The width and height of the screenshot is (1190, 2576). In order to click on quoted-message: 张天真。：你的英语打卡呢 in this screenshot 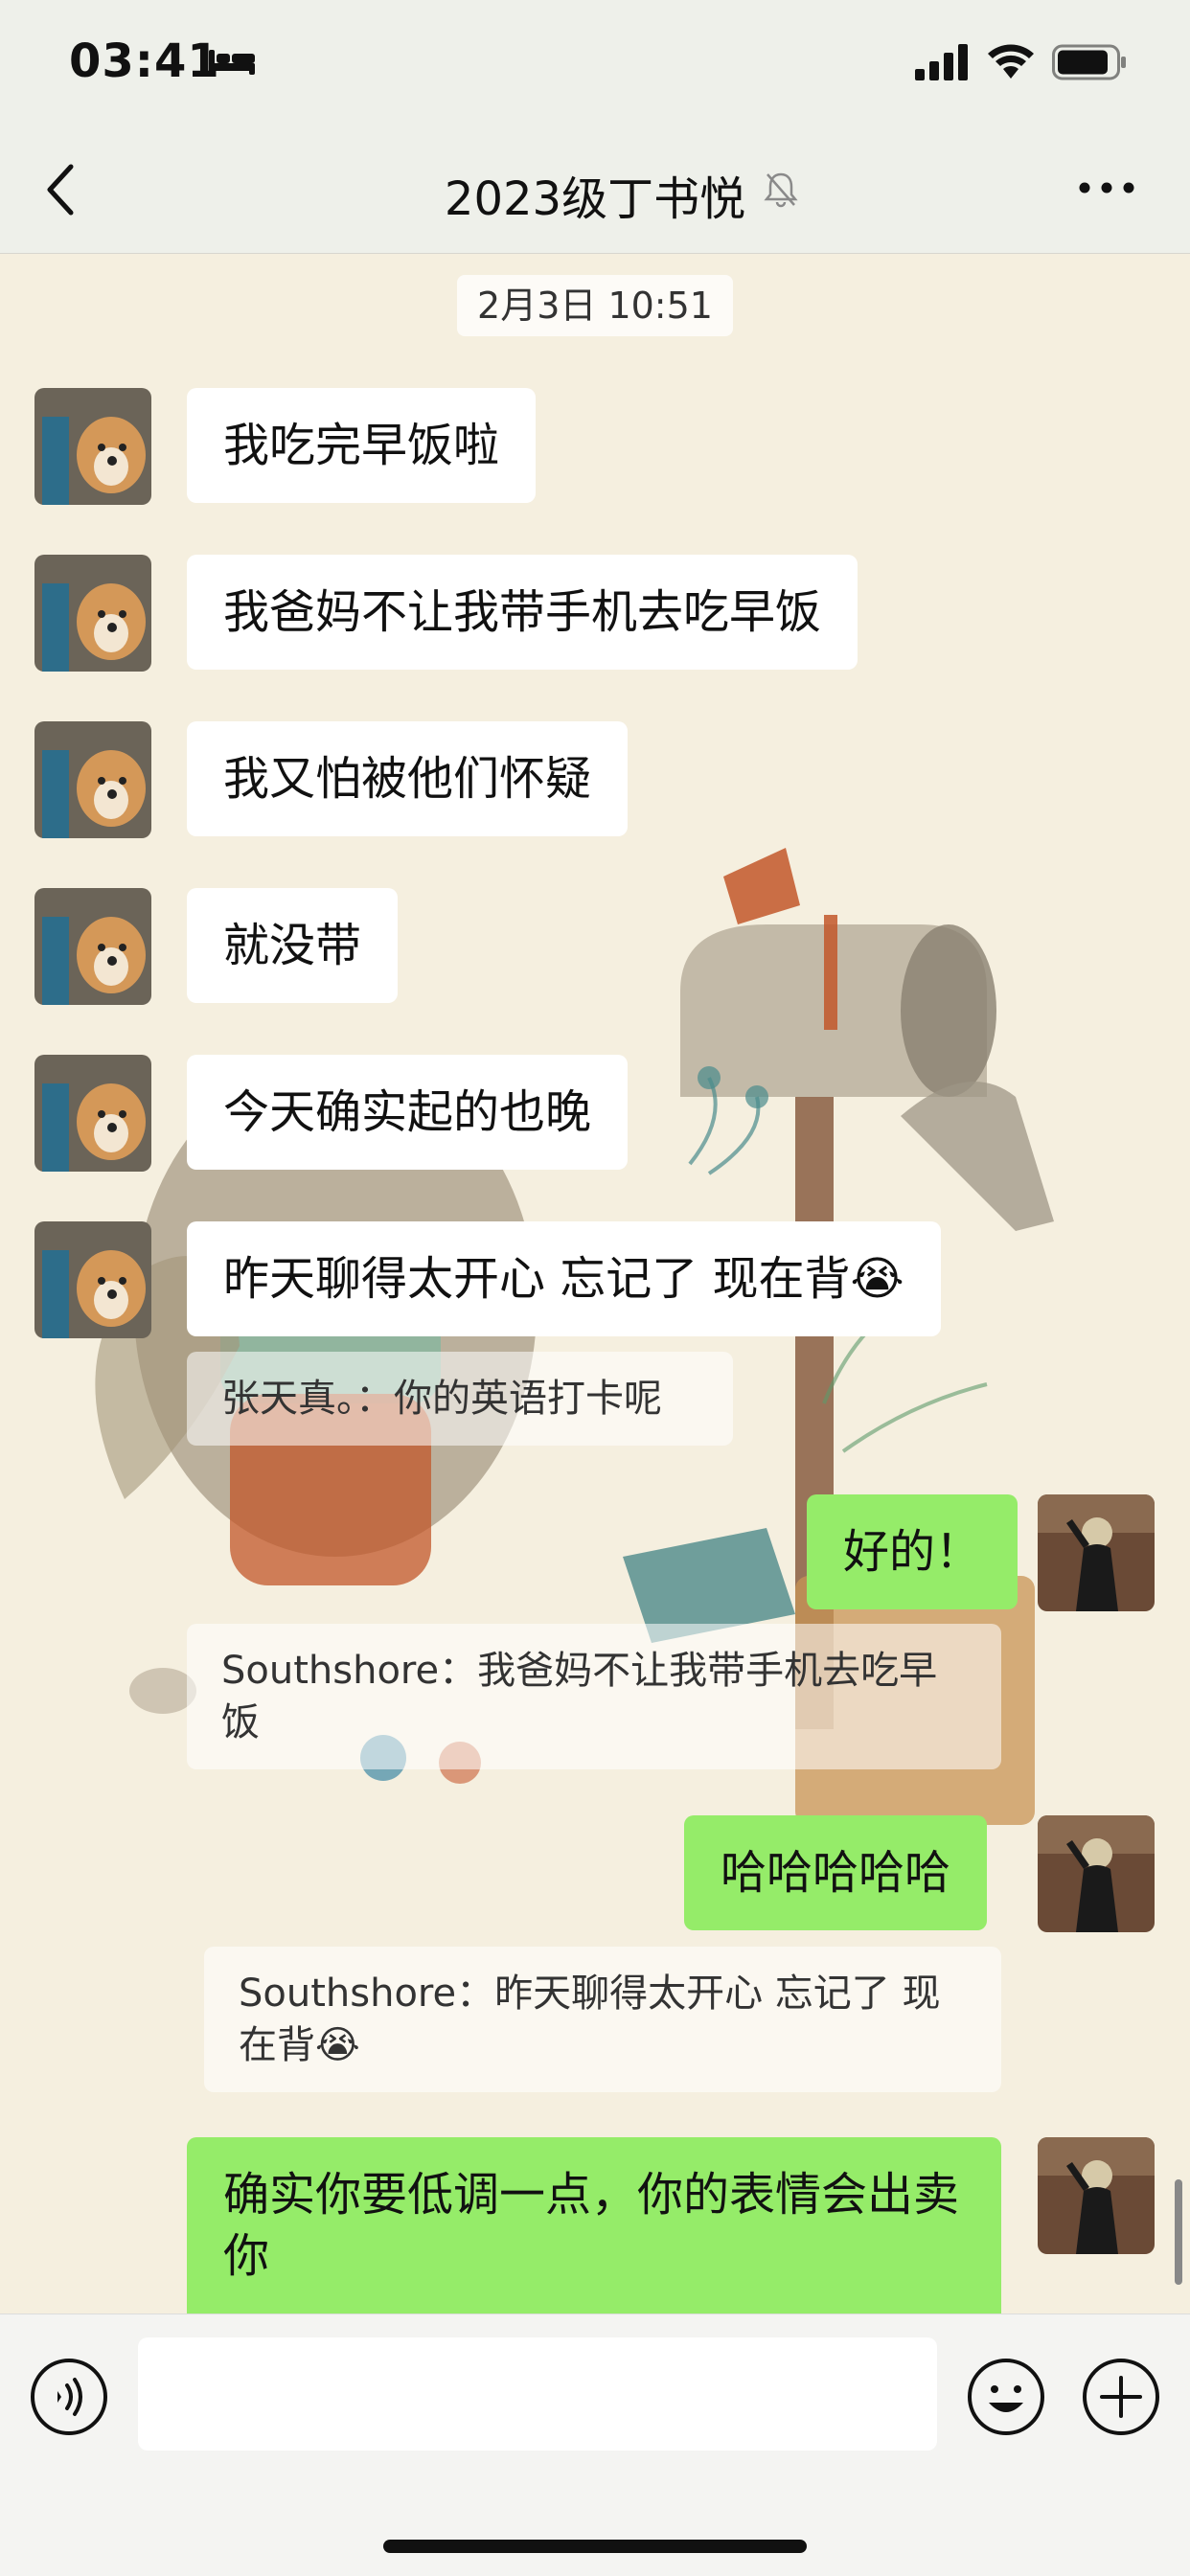, I will do `click(460, 1399)`.